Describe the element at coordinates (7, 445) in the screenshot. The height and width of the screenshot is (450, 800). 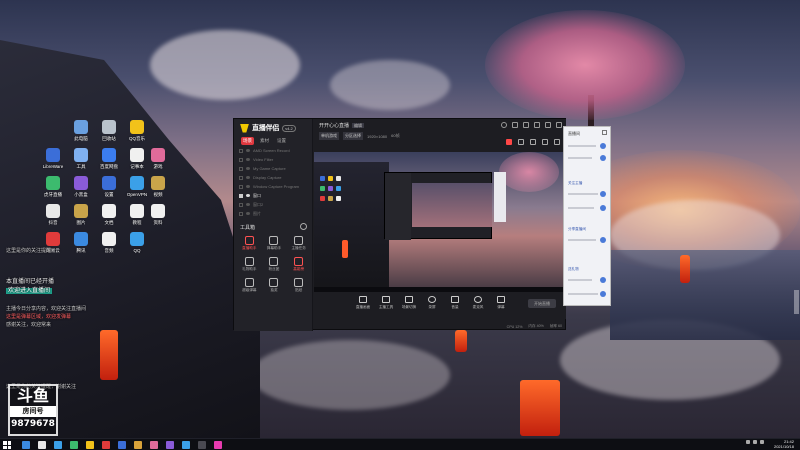
I see `windows-start-icon` at that location.